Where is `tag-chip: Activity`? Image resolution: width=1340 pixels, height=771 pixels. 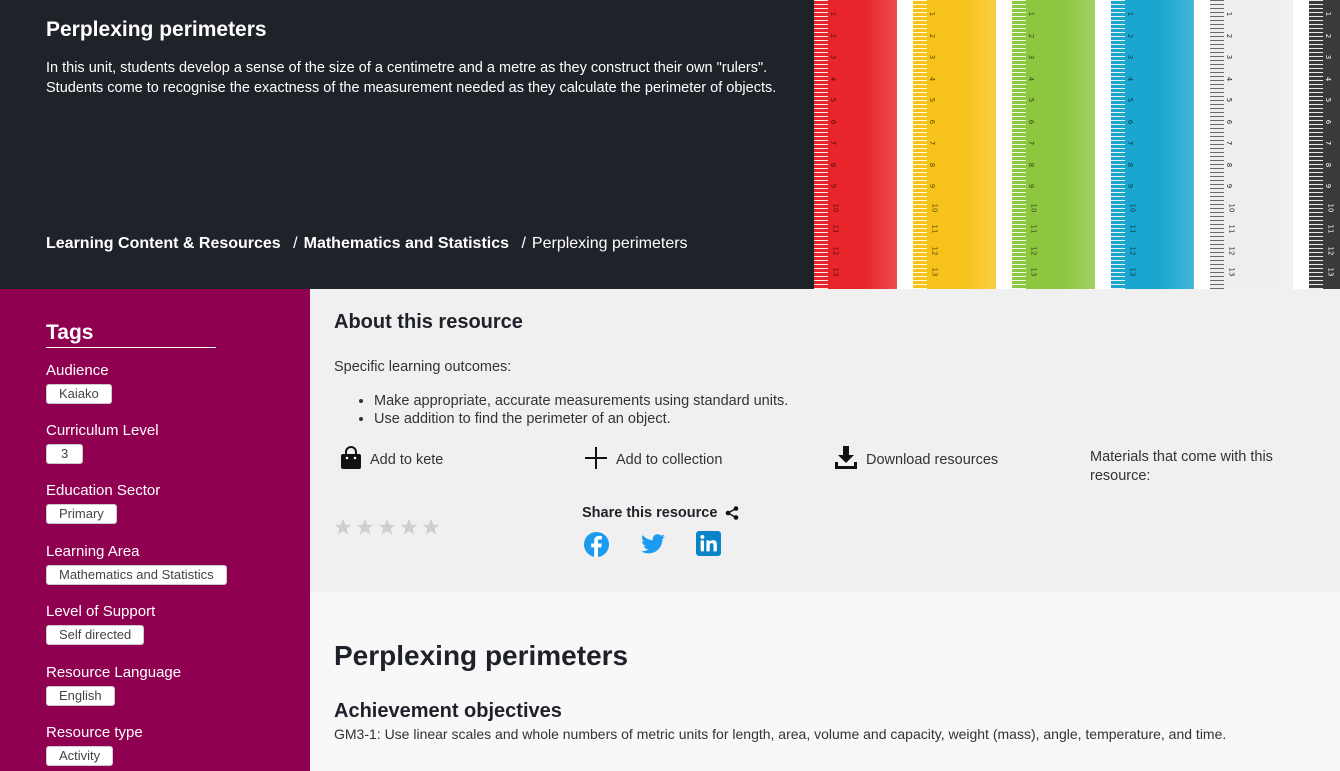
tag-chip: Activity is located at coordinates (80, 756).